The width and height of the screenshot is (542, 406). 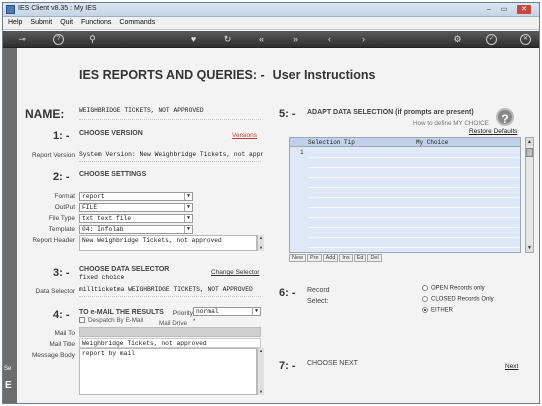 What do you see at coordinates (260, 243) in the screenshot?
I see `header-scrollbar: ▲ ▼` at bounding box center [260, 243].